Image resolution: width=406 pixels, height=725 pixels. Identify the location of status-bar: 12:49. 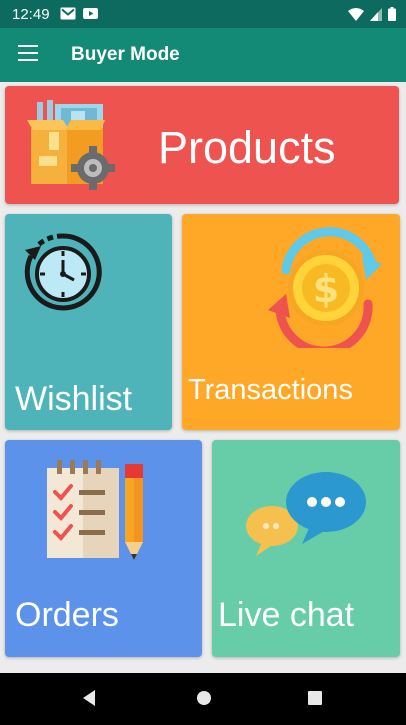
(203, 14).